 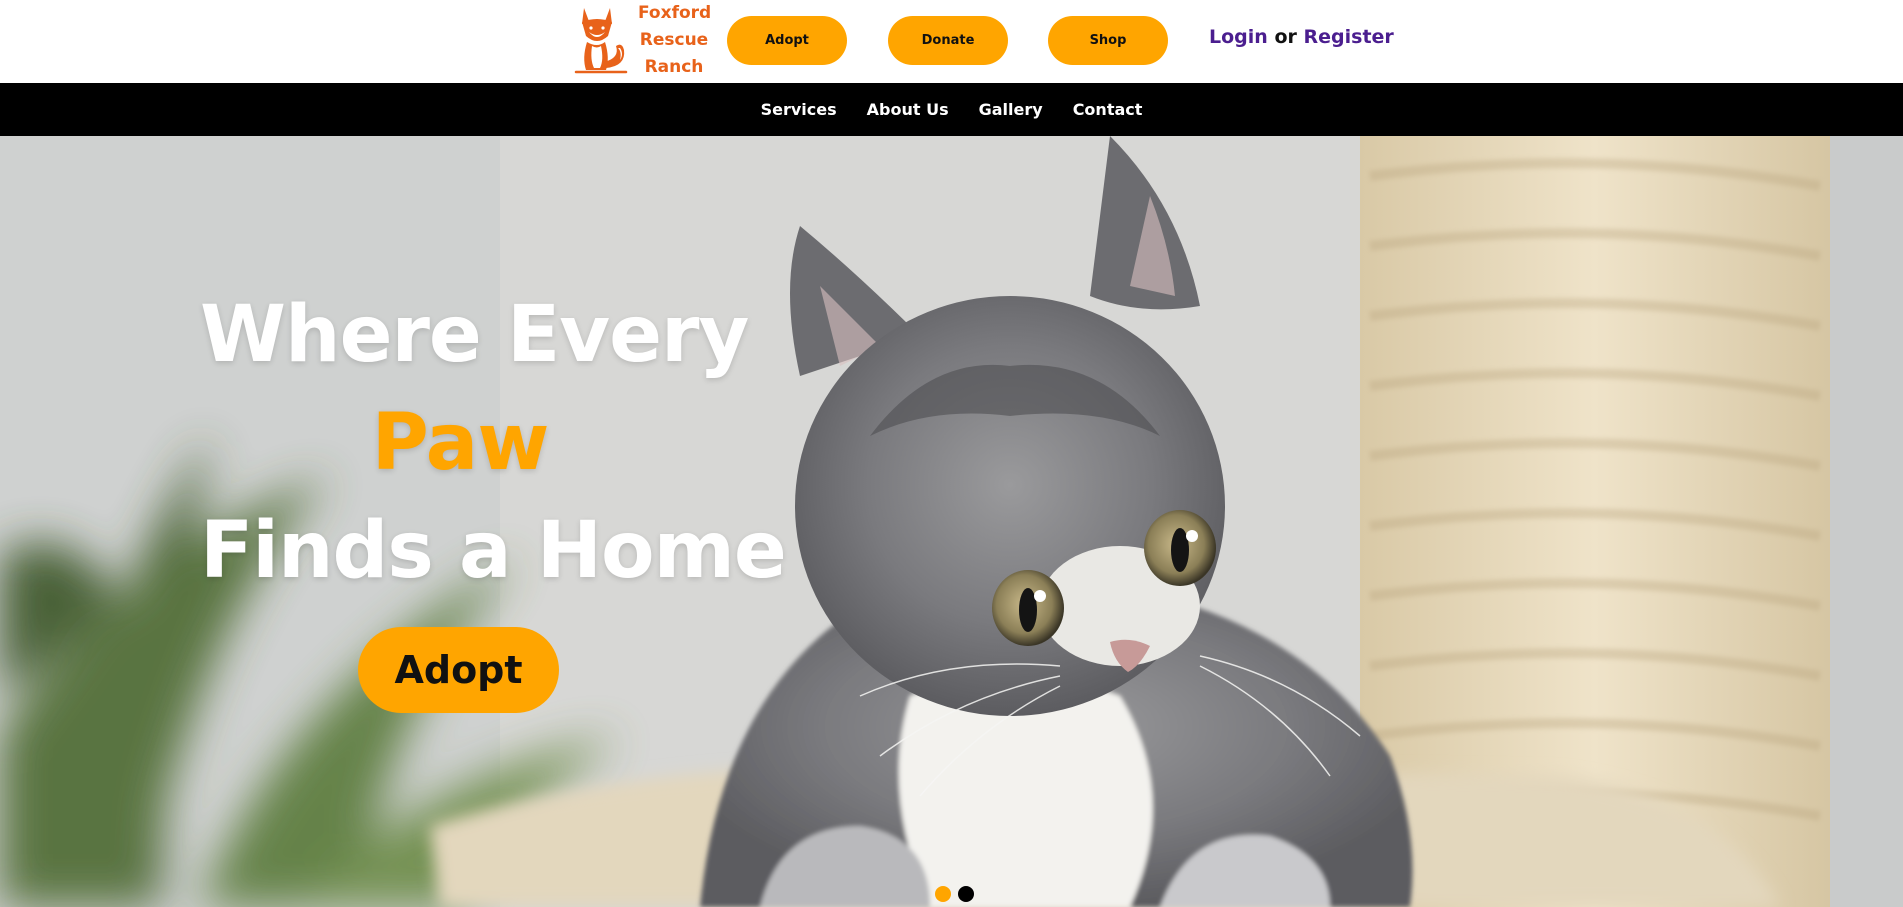 What do you see at coordinates (674, 66) in the screenshot?
I see `brand-name-line: Ranch` at bounding box center [674, 66].